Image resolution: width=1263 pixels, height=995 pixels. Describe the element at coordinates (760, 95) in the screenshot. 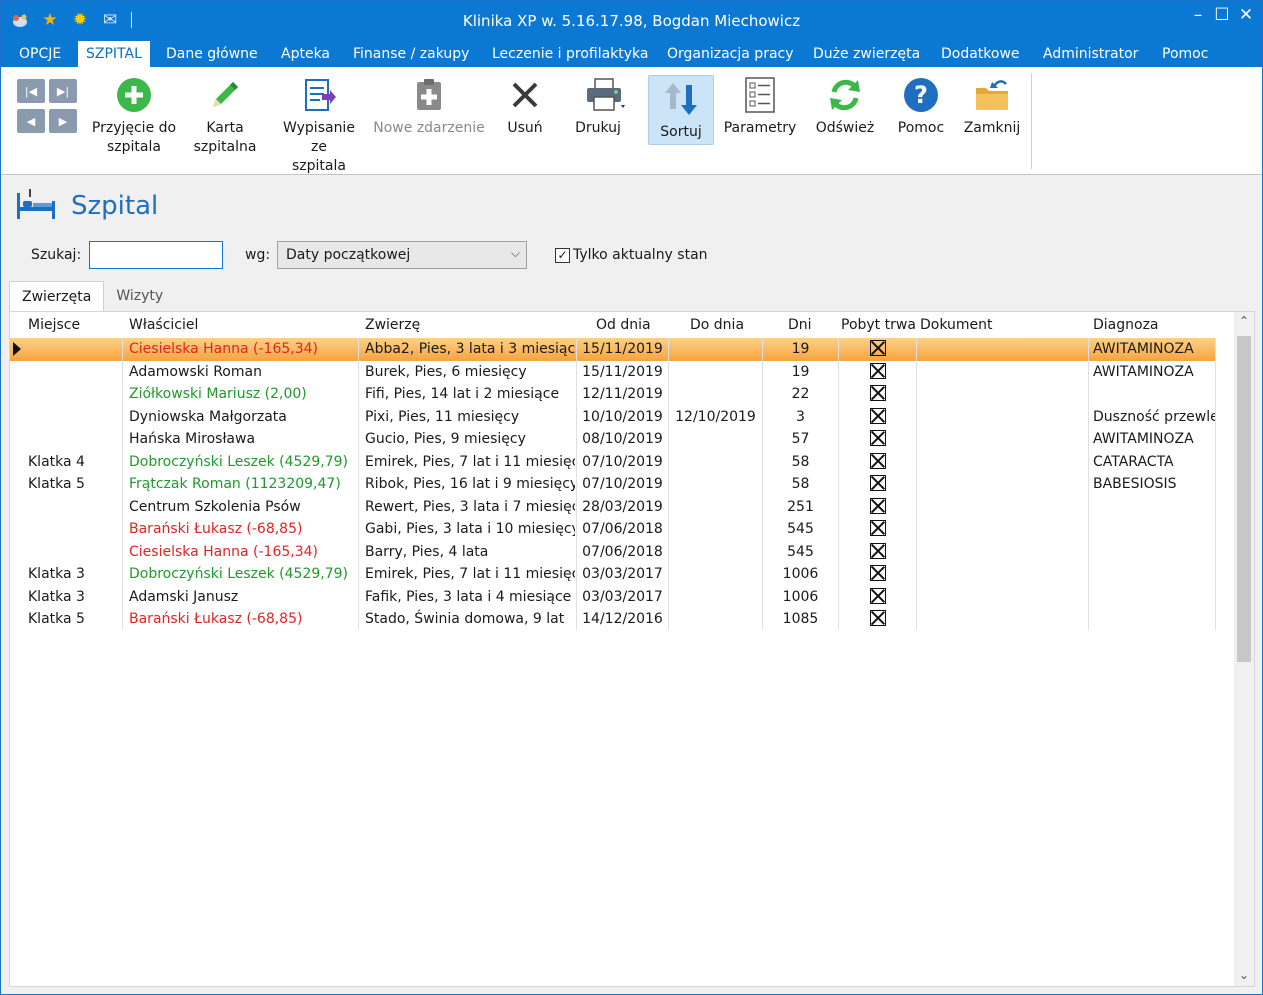

I see `checklist-icon` at that location.